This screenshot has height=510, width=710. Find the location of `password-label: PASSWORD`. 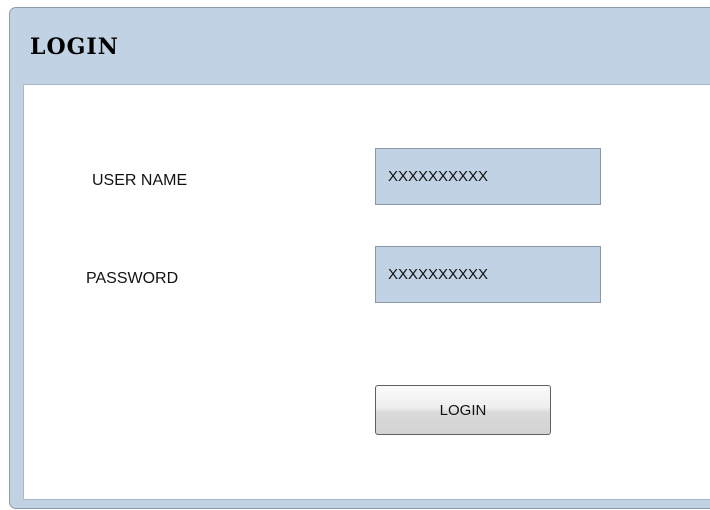

password-label: PASSWORD is located at coordinates (132, 278).